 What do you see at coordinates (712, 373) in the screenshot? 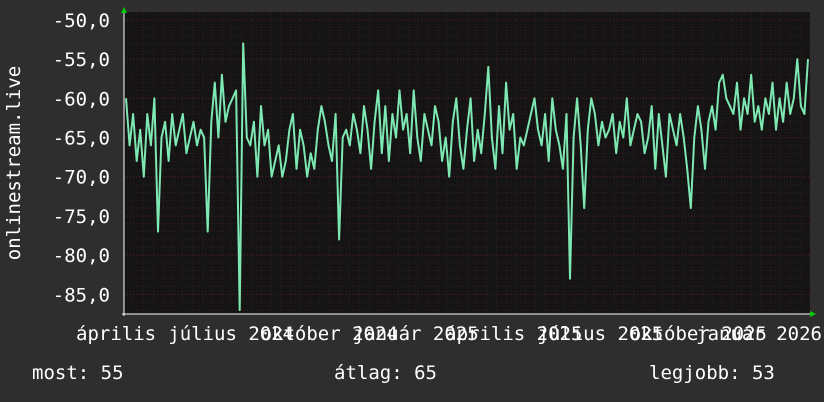
I see `footer-best: legjobb: 53` at bounding box center [712, 373].